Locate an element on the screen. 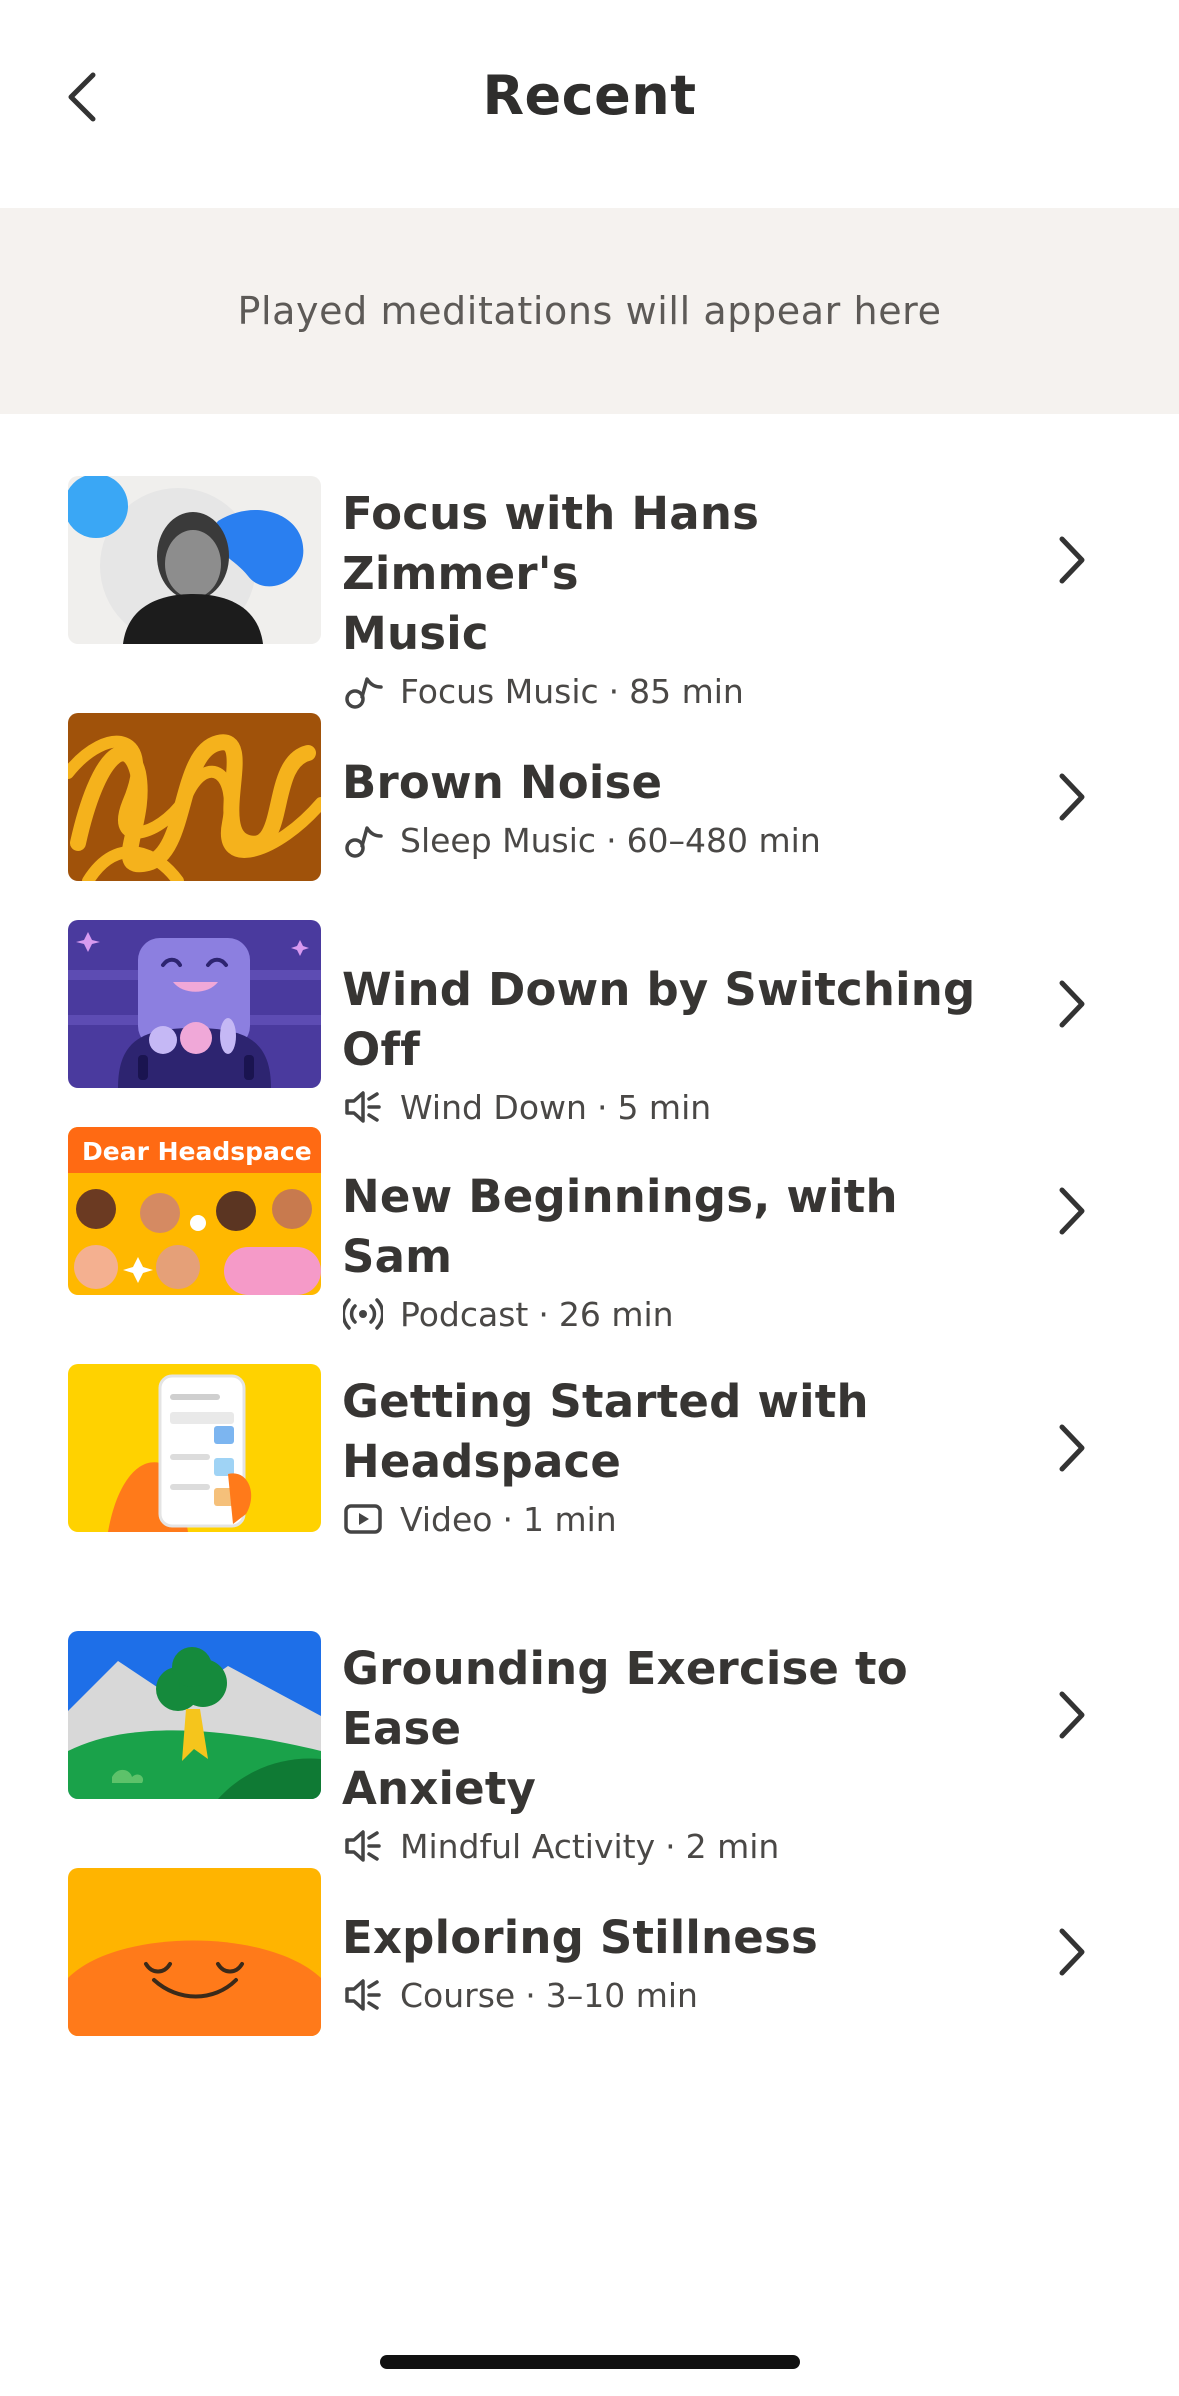  item-category: Video is located at coordinates (446, 1519).